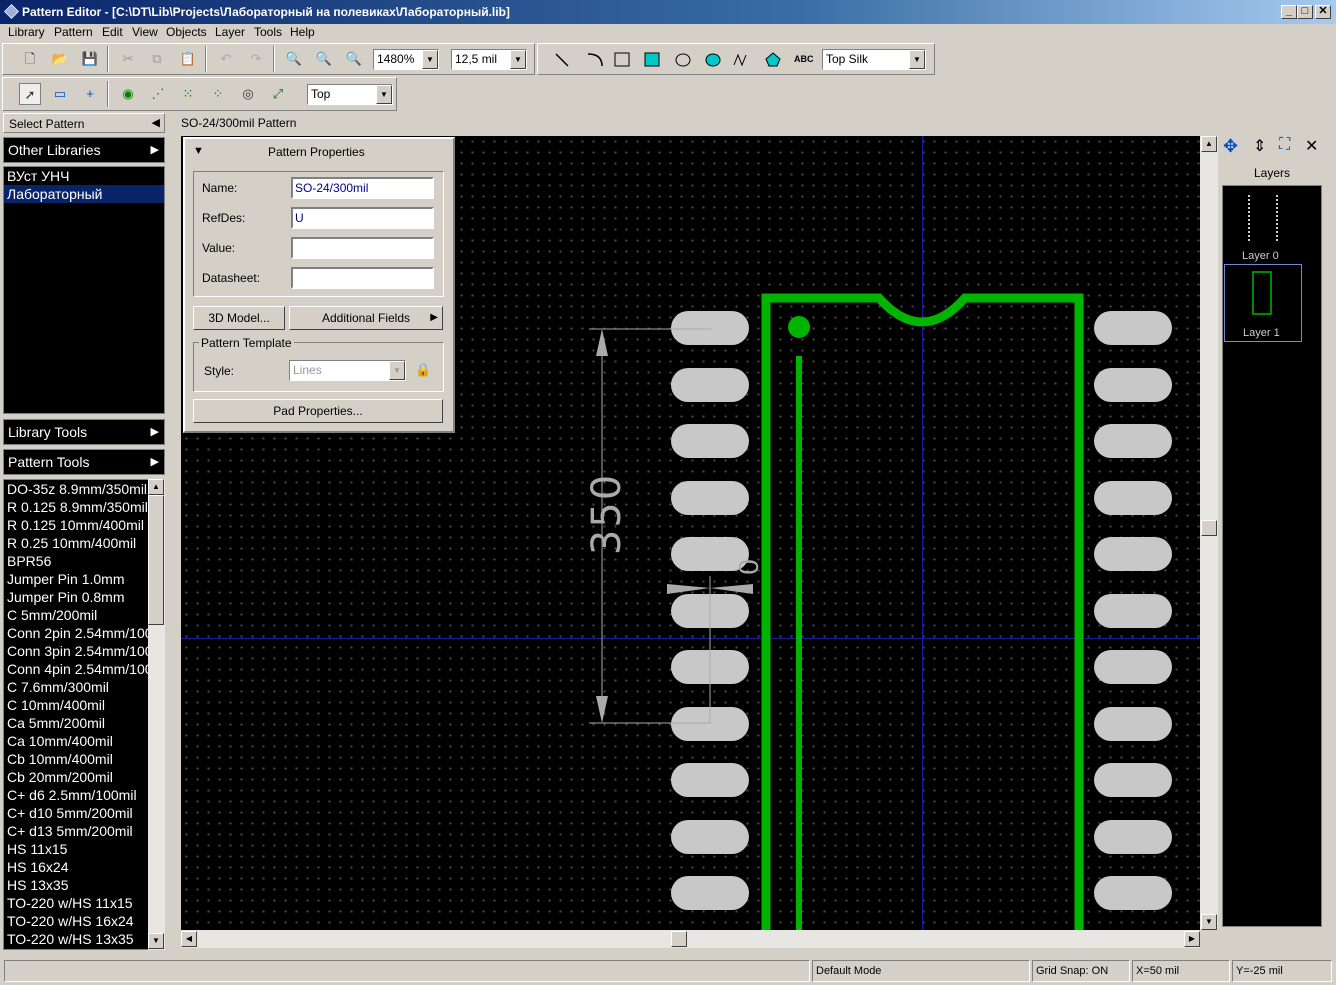 This screenshot has width=1336, height=985. Describe the element at coordinates (1262, 225) in the screenshot. I see `layer-0-item: Layer 0` at that location.